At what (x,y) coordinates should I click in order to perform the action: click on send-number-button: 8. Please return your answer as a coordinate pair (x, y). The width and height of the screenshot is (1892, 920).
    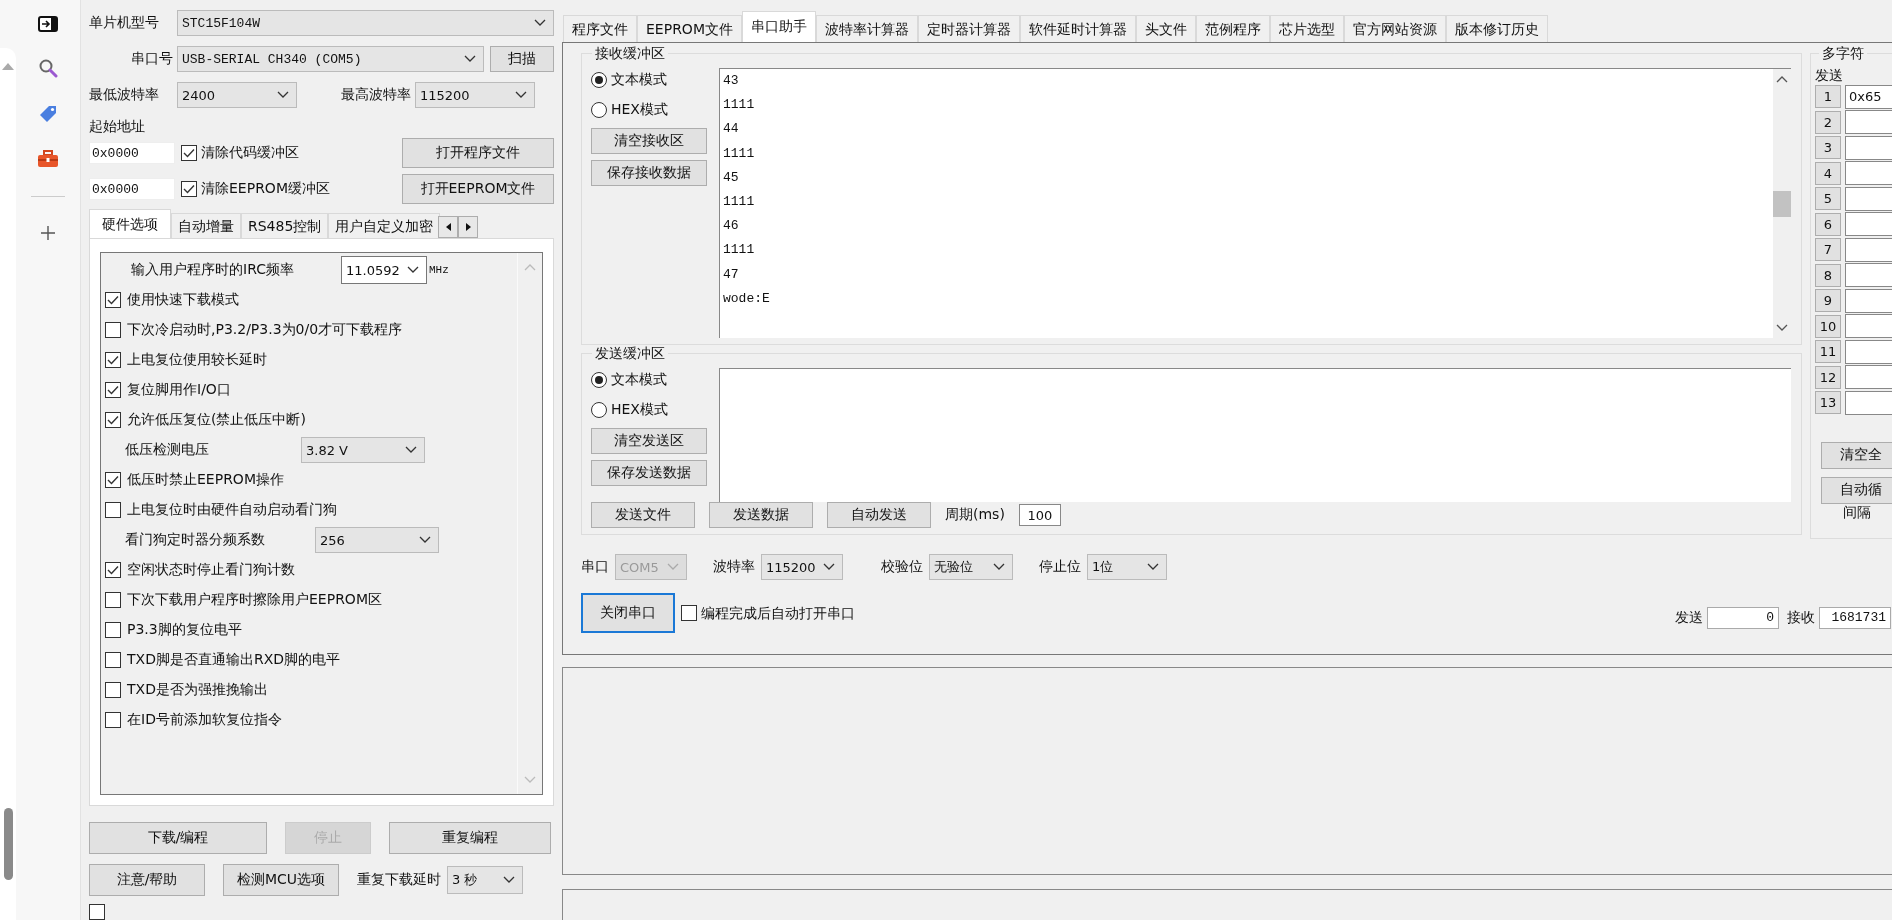
    Looking at the image, I should click on (1828, 275).